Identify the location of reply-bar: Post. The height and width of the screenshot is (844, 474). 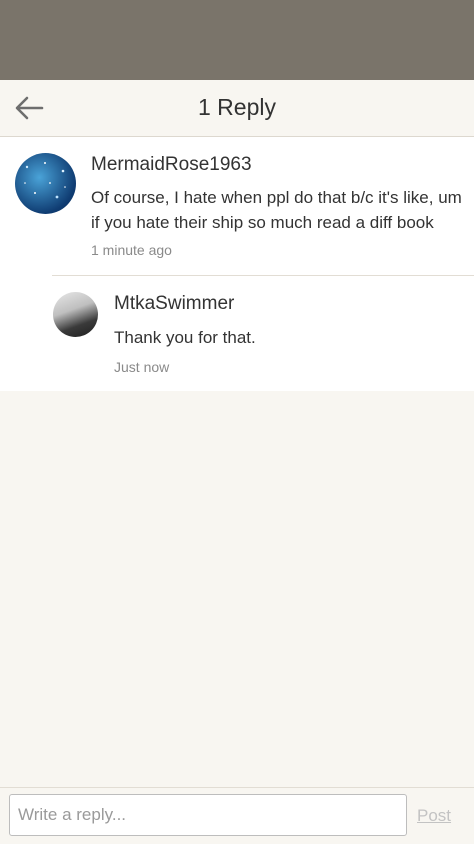
(237, 815).